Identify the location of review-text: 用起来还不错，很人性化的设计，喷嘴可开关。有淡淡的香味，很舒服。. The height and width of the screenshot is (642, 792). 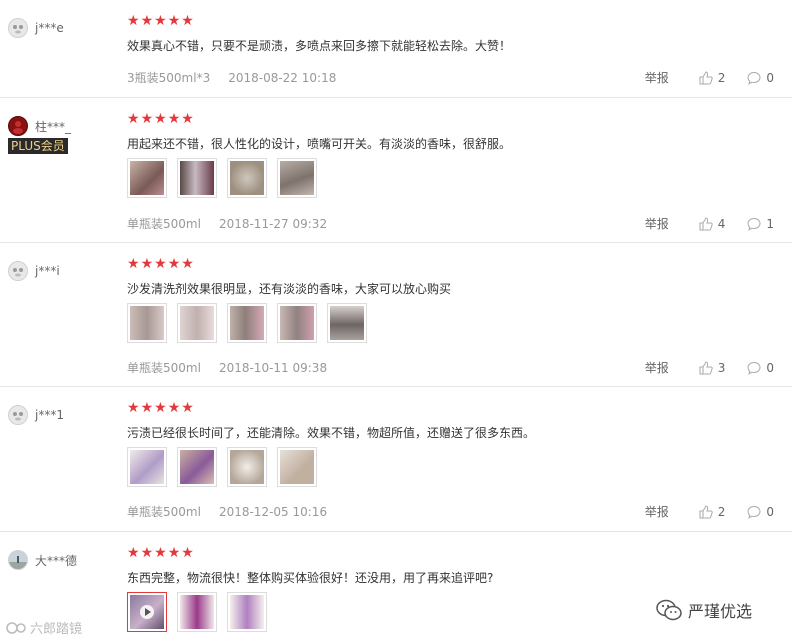
(319, 144).